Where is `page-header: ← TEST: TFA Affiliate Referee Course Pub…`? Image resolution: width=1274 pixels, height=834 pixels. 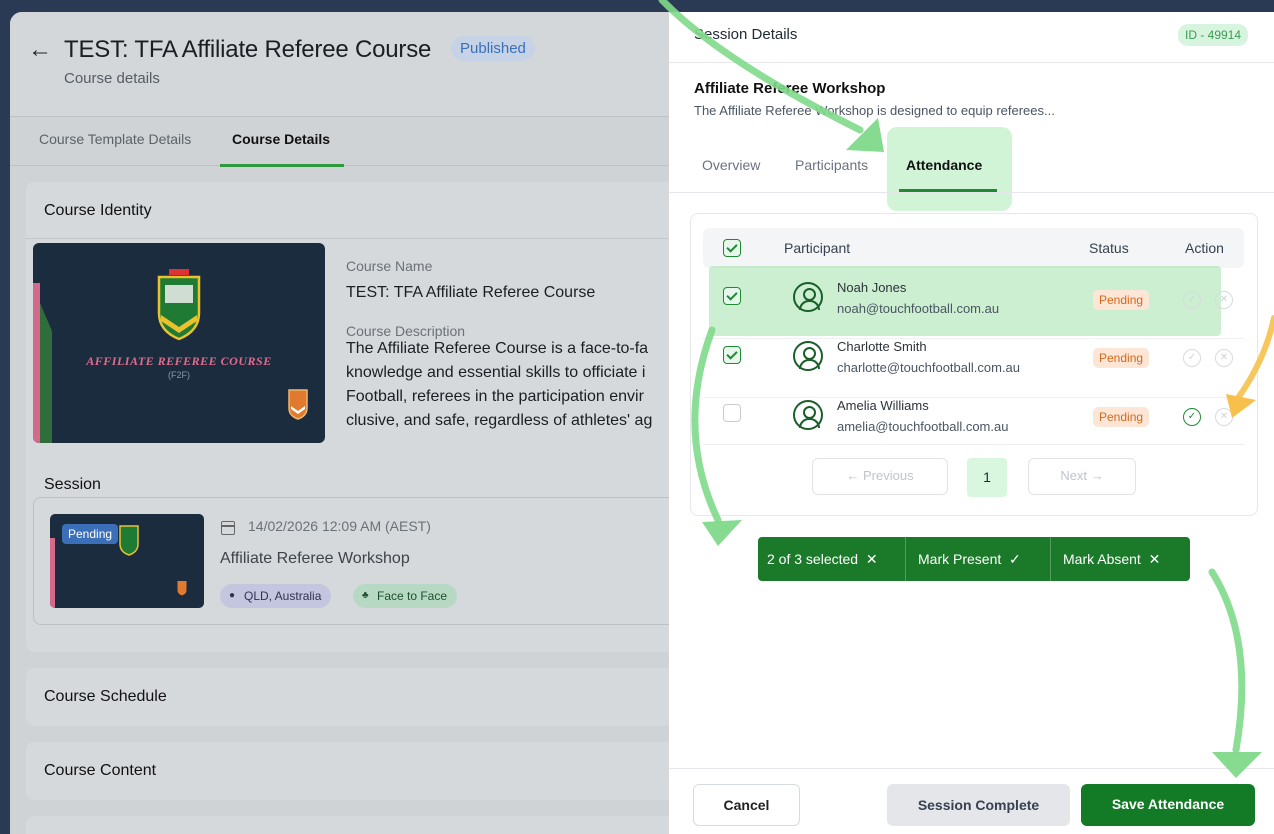 page-header: ← TEST: TFA Affiliate Referee Course Pub… is located at coordinates (360, 64).